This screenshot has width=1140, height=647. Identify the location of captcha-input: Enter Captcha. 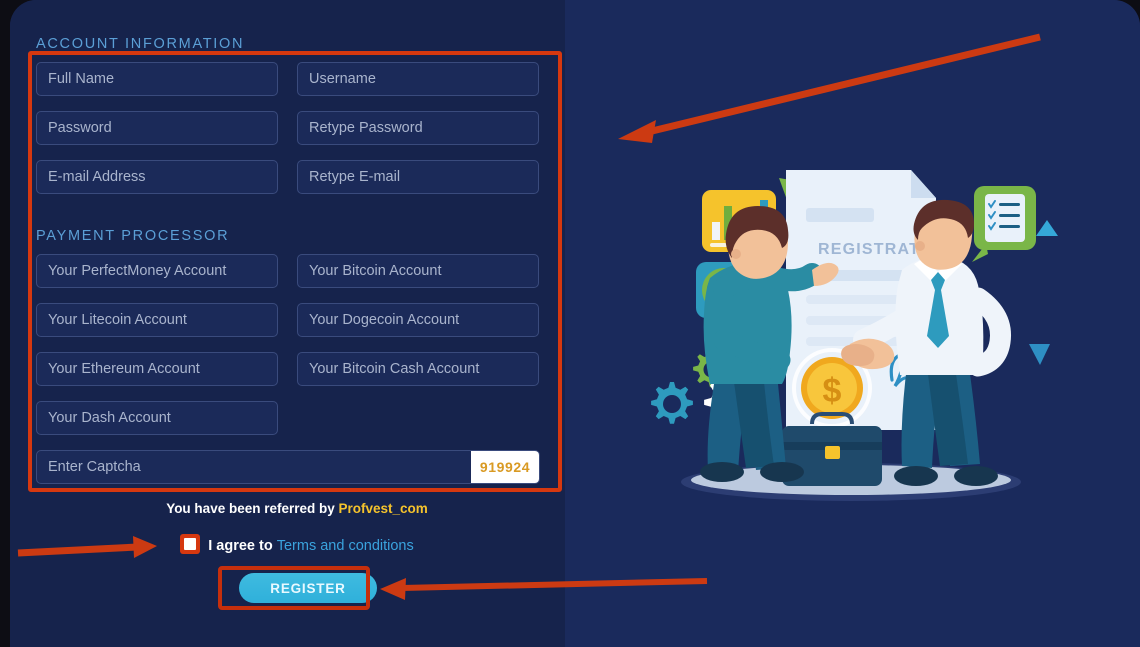
(94, 467).